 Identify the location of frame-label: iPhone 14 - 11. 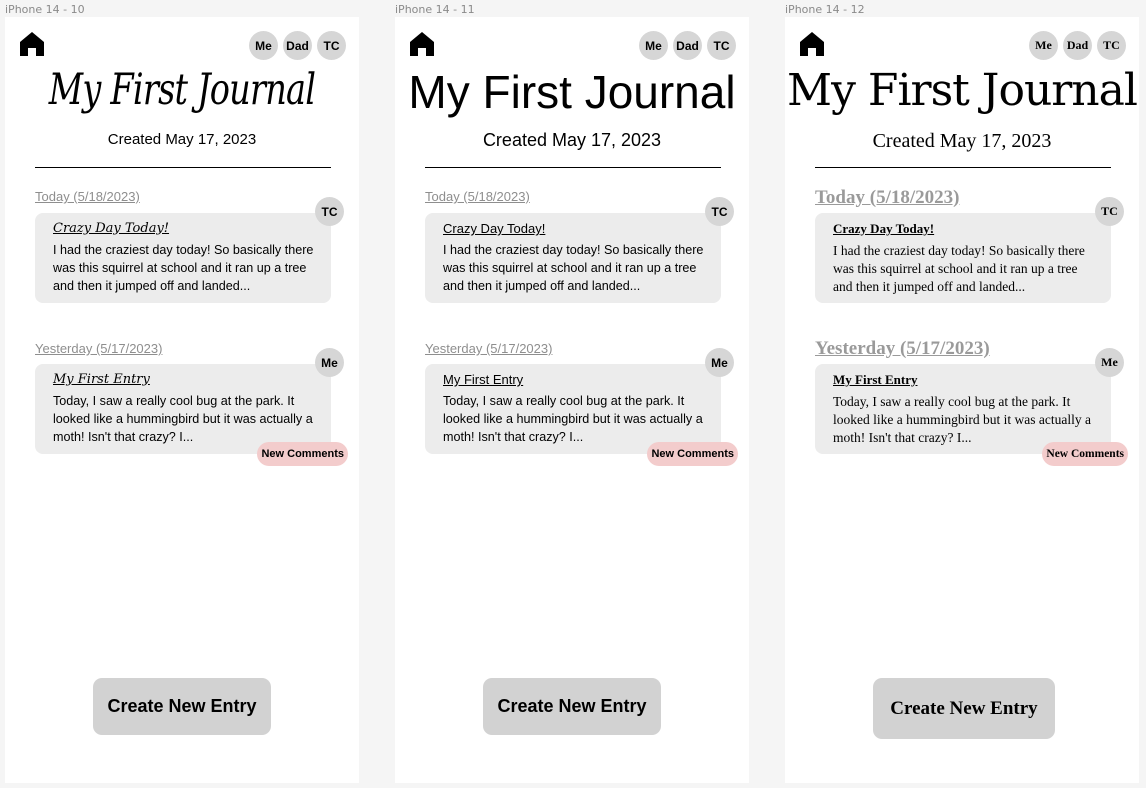
(435, 9).